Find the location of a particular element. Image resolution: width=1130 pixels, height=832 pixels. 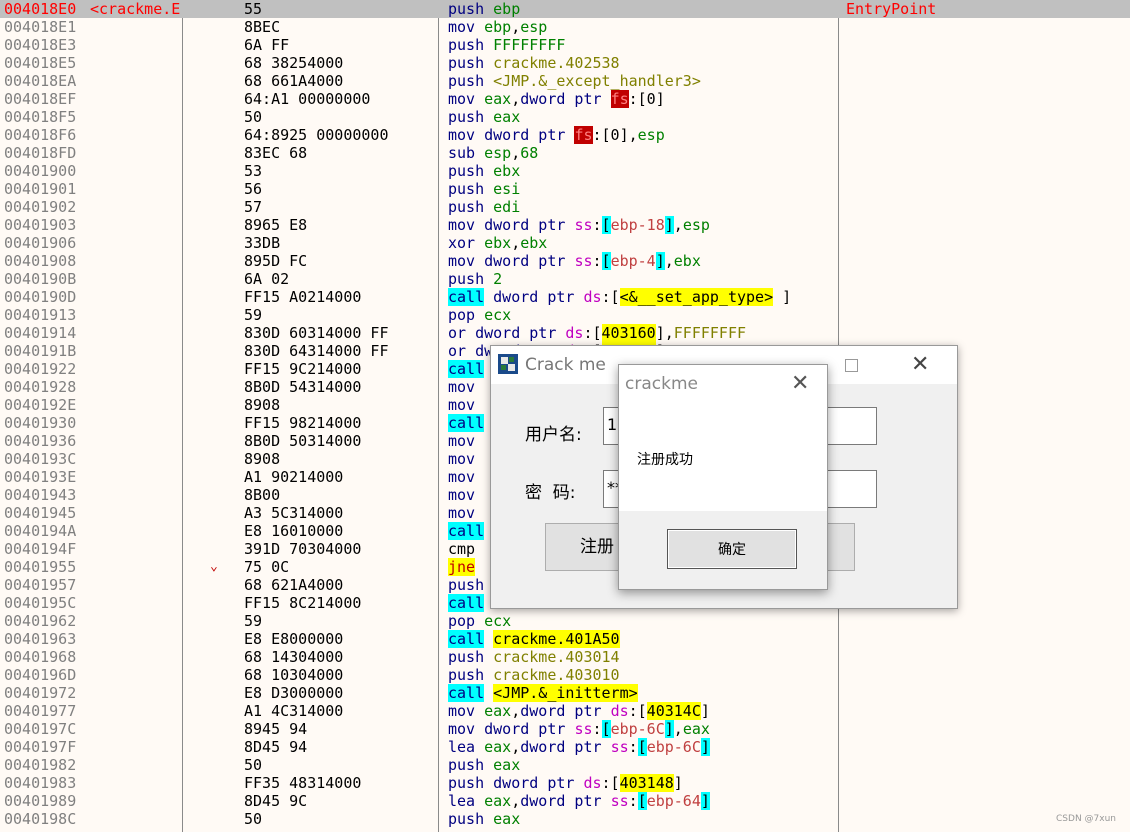

bytes-cell: FF15 98214000 is located at coordinates (303, 423).